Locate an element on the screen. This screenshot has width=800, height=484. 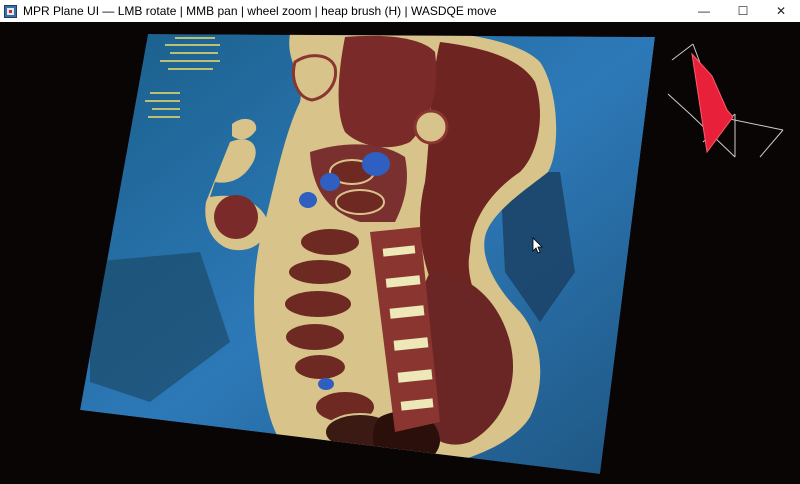
minimize-icon: — is located at coordinates (704, 11).